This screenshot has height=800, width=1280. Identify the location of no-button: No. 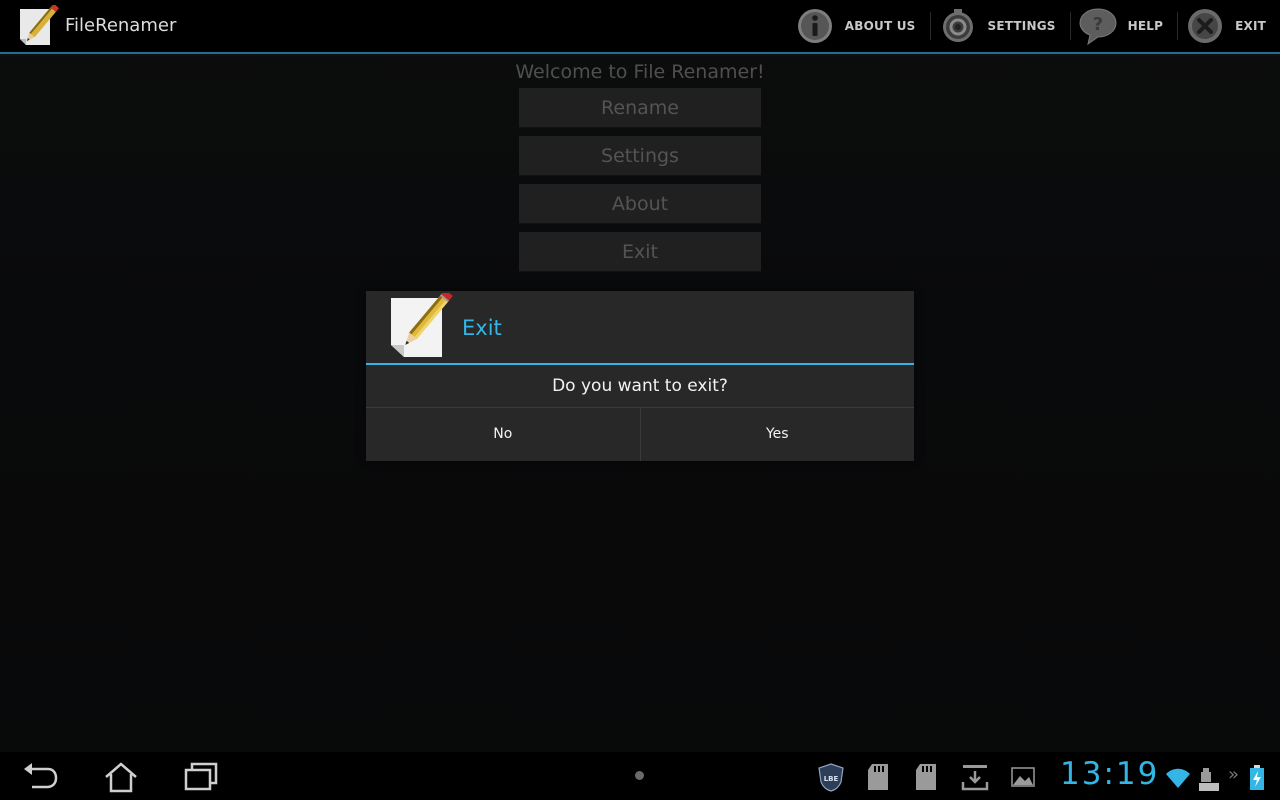
(503, 434).